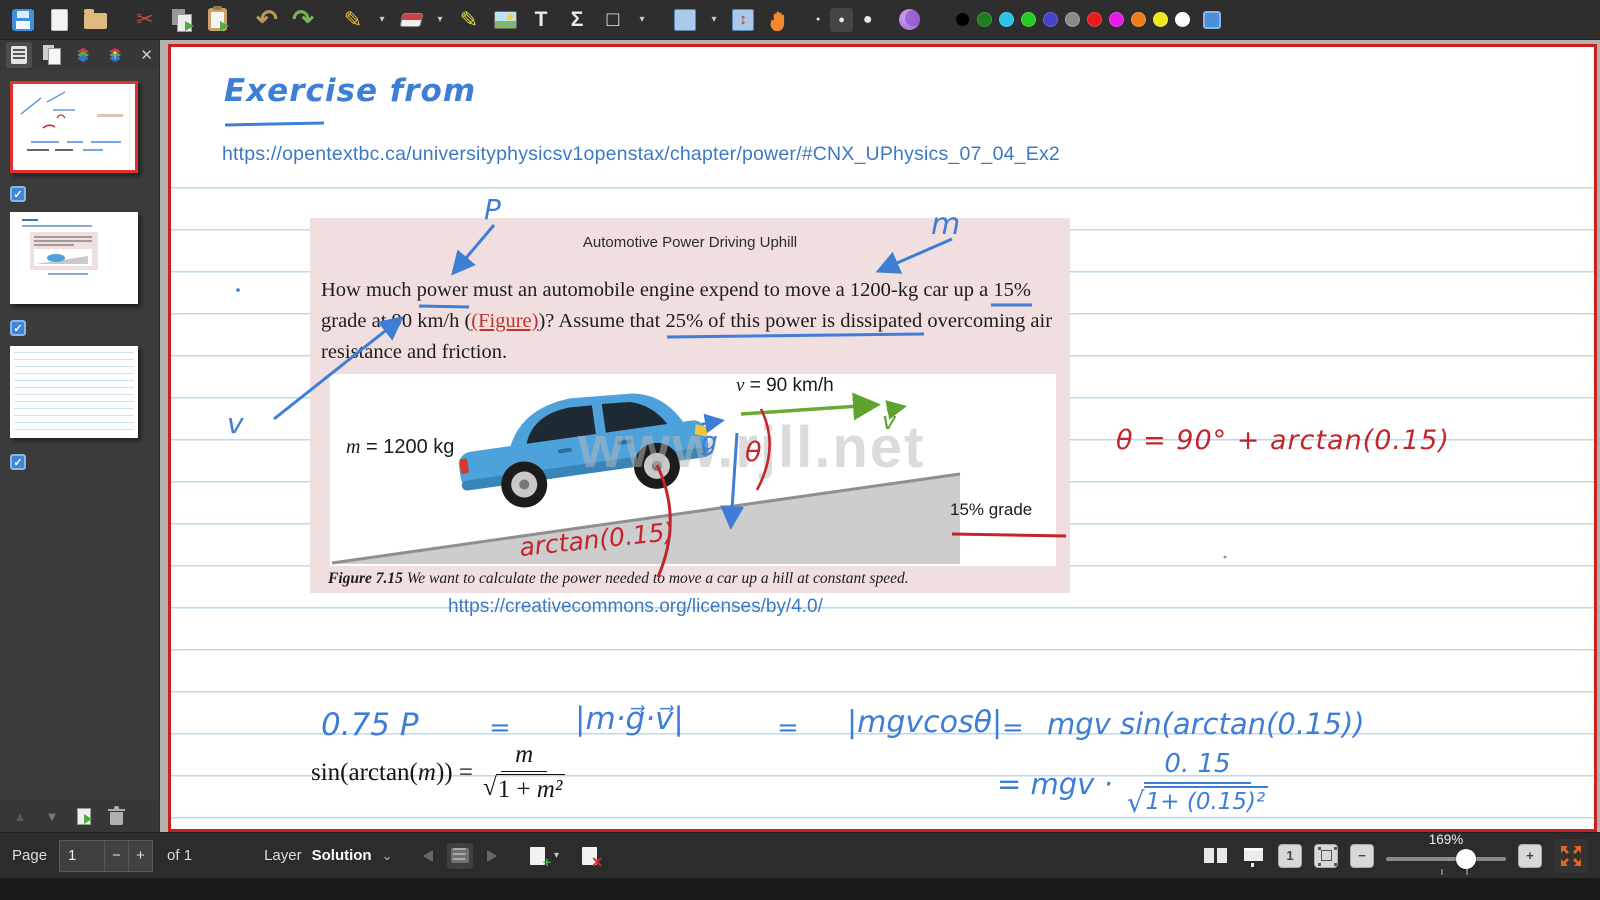  Describe the element at coordinates (1094, 19) in the screenshot. I see `color-swatch-red` at that location.